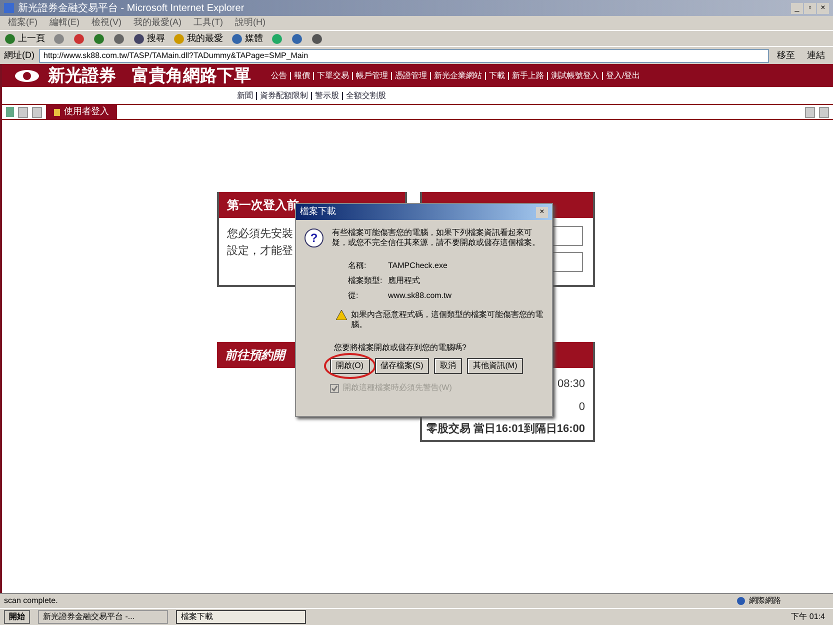 The image size is (833, 625). What do you see at coordinates (198, 39) in the screenshot?
I see `toolbar-button: 我的最愛` at bounding box center [198, 39].